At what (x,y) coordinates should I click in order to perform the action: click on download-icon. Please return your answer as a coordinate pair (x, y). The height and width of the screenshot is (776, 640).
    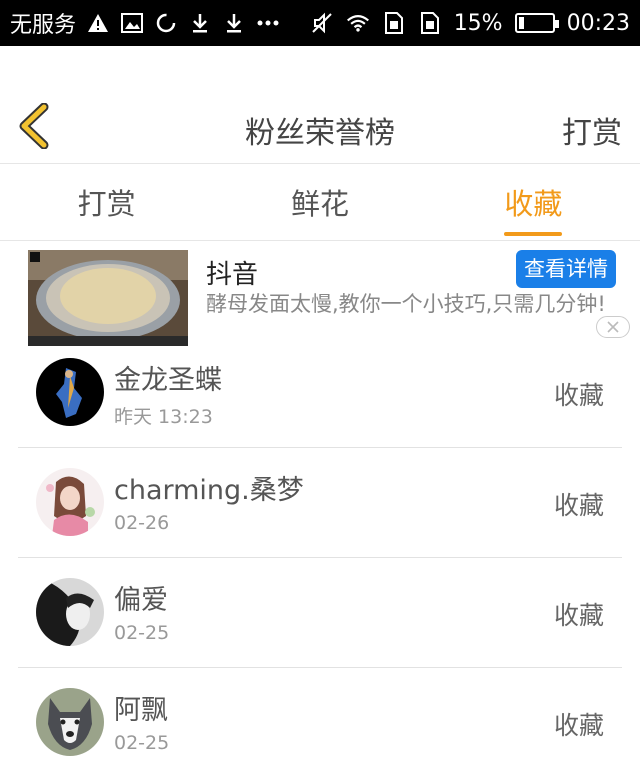
    Looking at the image, I should click on (200, 23).